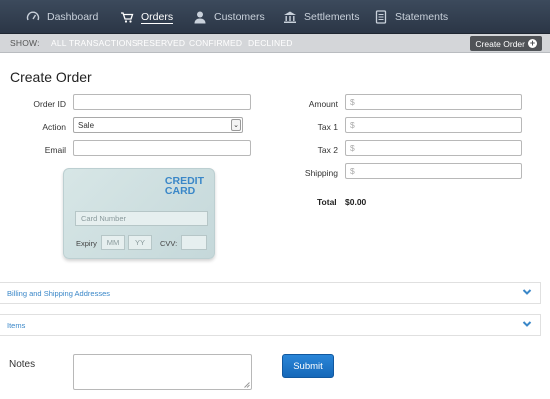 The height and width of the screenshot is (399, 550). Describe the element at coordinates (352, 148) in the screenshot. I see `tax2-placeholder: $` at that location.